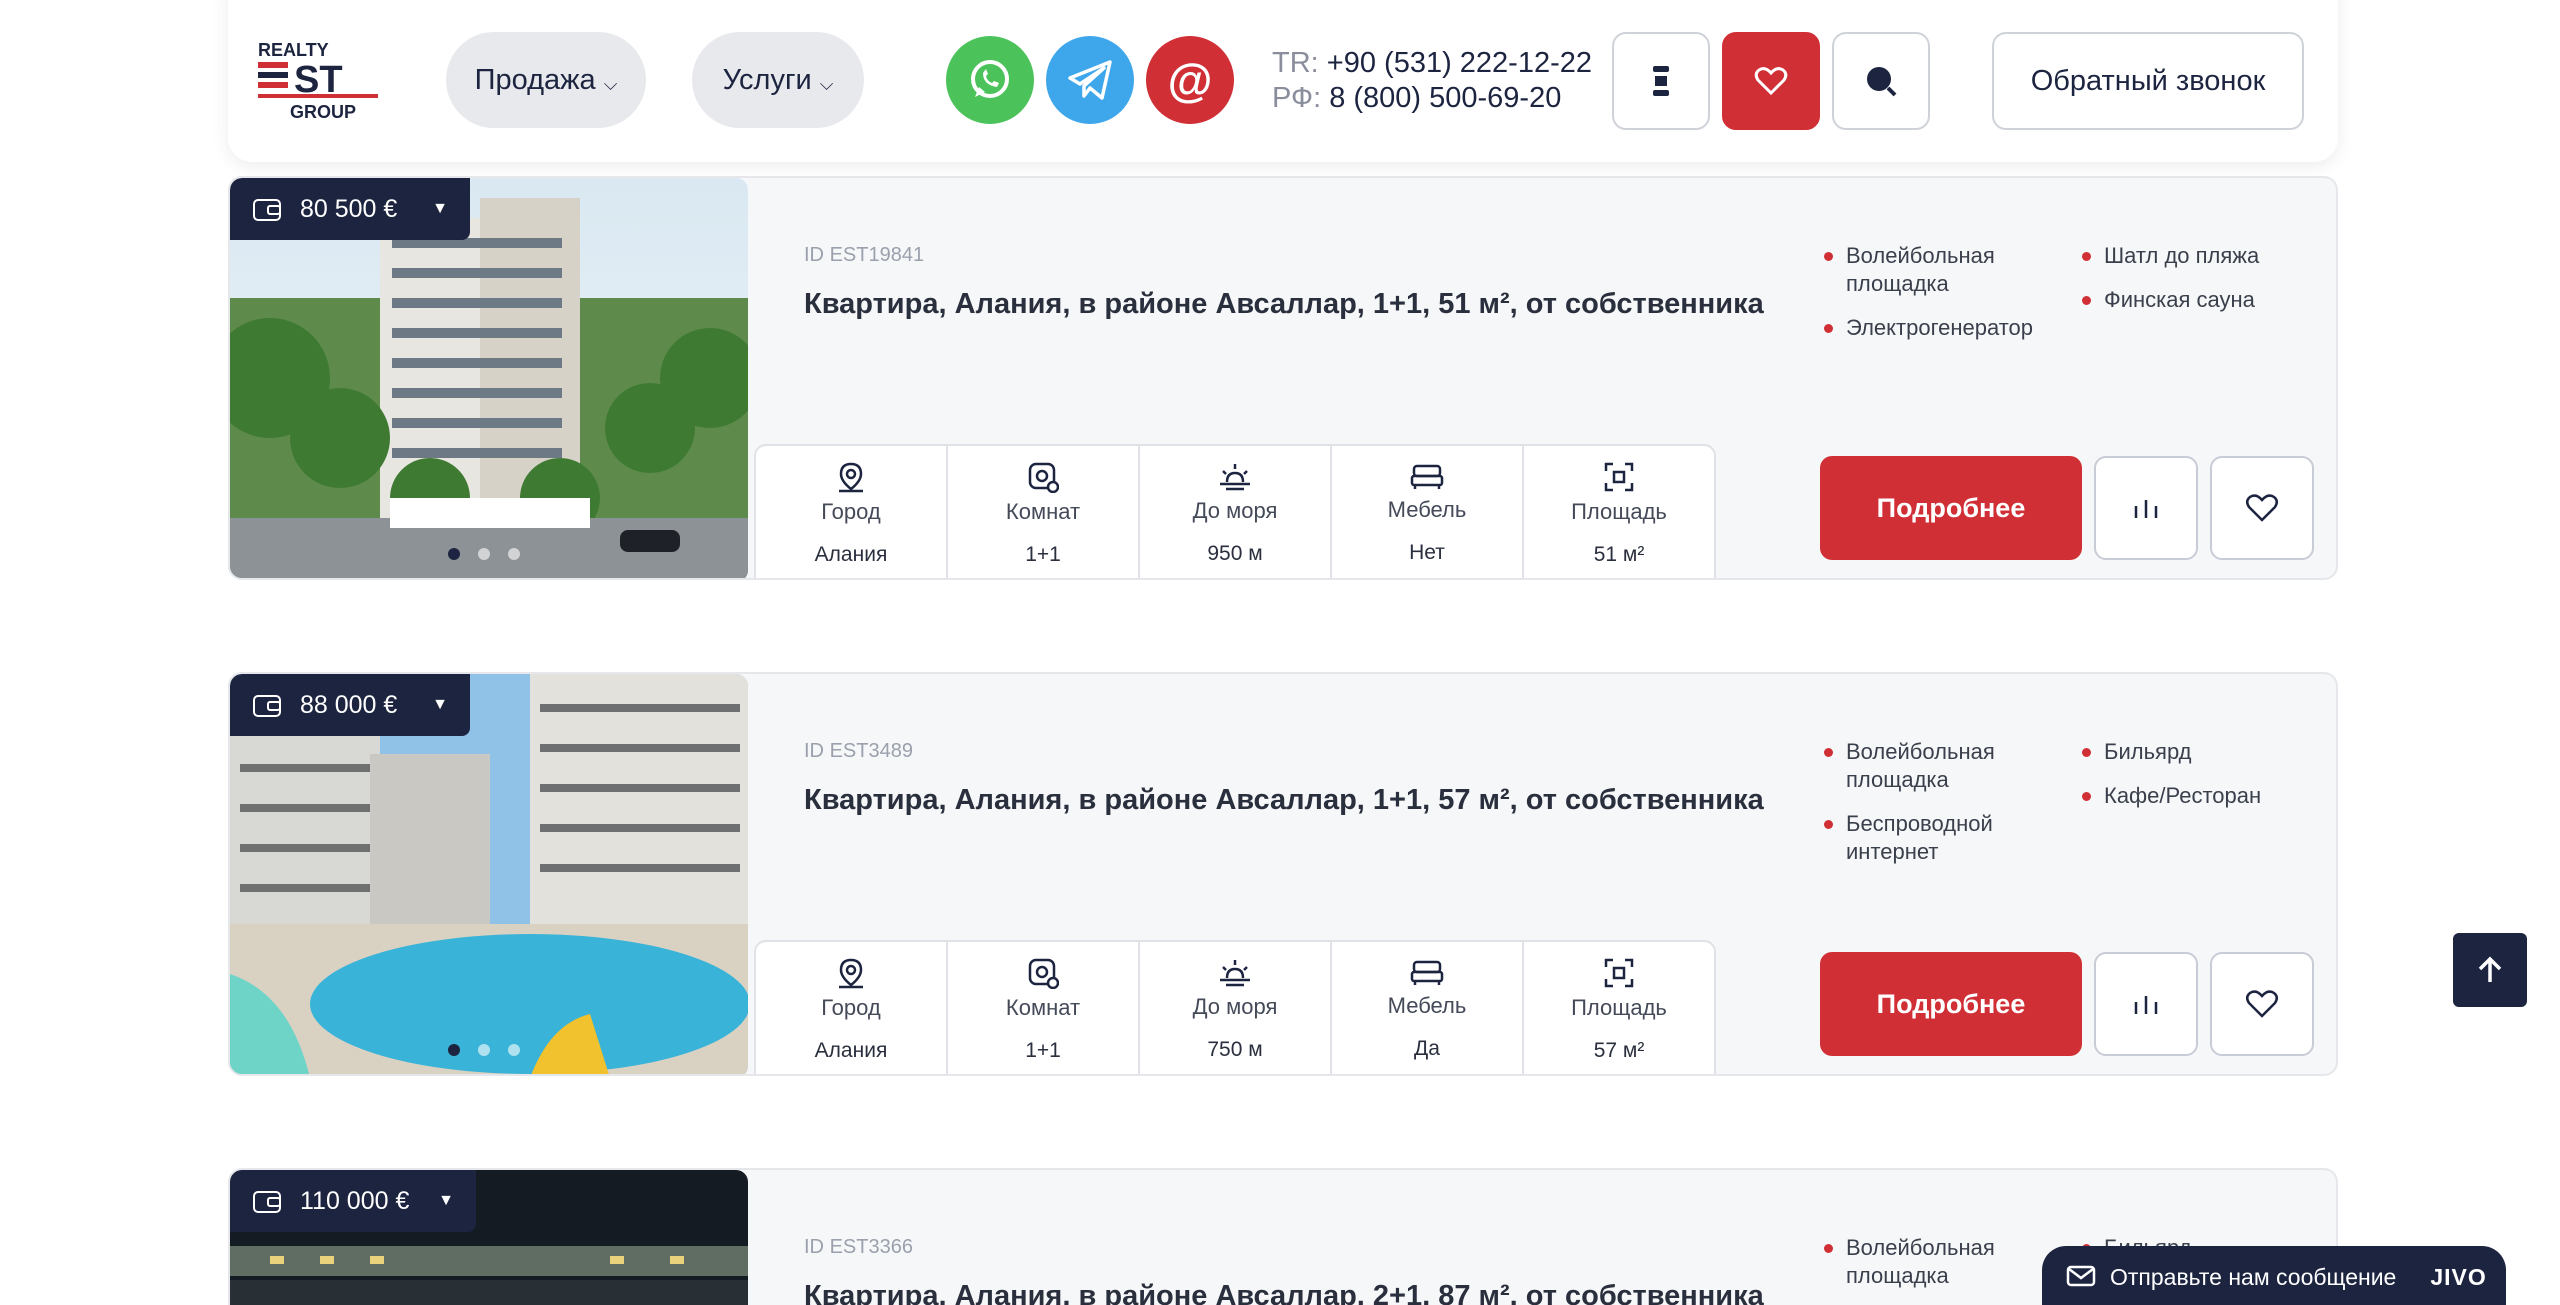  I want to click on chat-label: Отправьте нам сообщение, so click(2253, 1277).